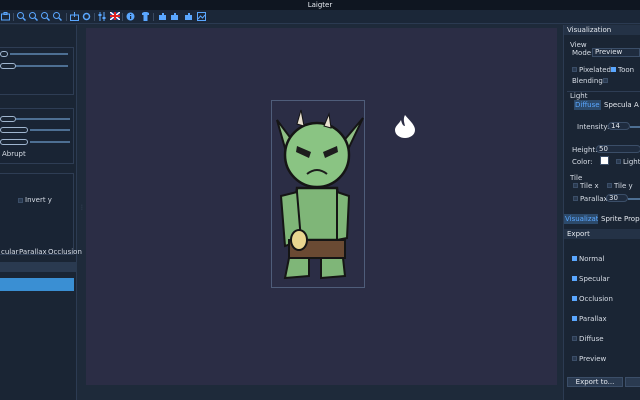 The width and height of the screenshot is (640, 400). What do you see at coordinates (604, 160) in the screenshot?
I see `color-swatch` at bounding box center [604, 160].